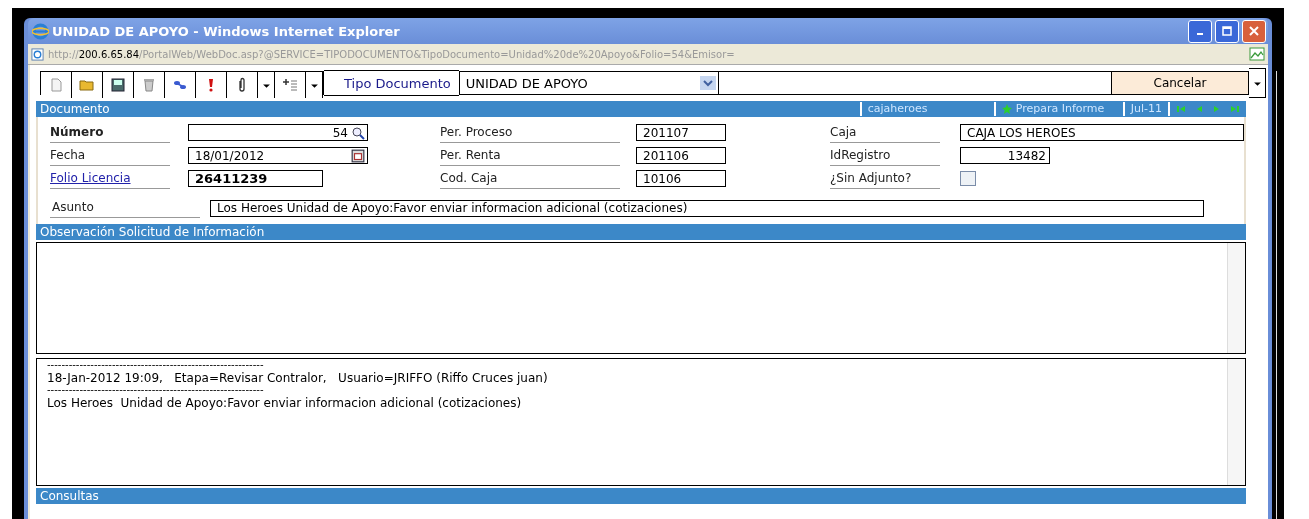 This screenshot has height=519, width=1309. I want to click on calendar-icon, so click(358, 155).